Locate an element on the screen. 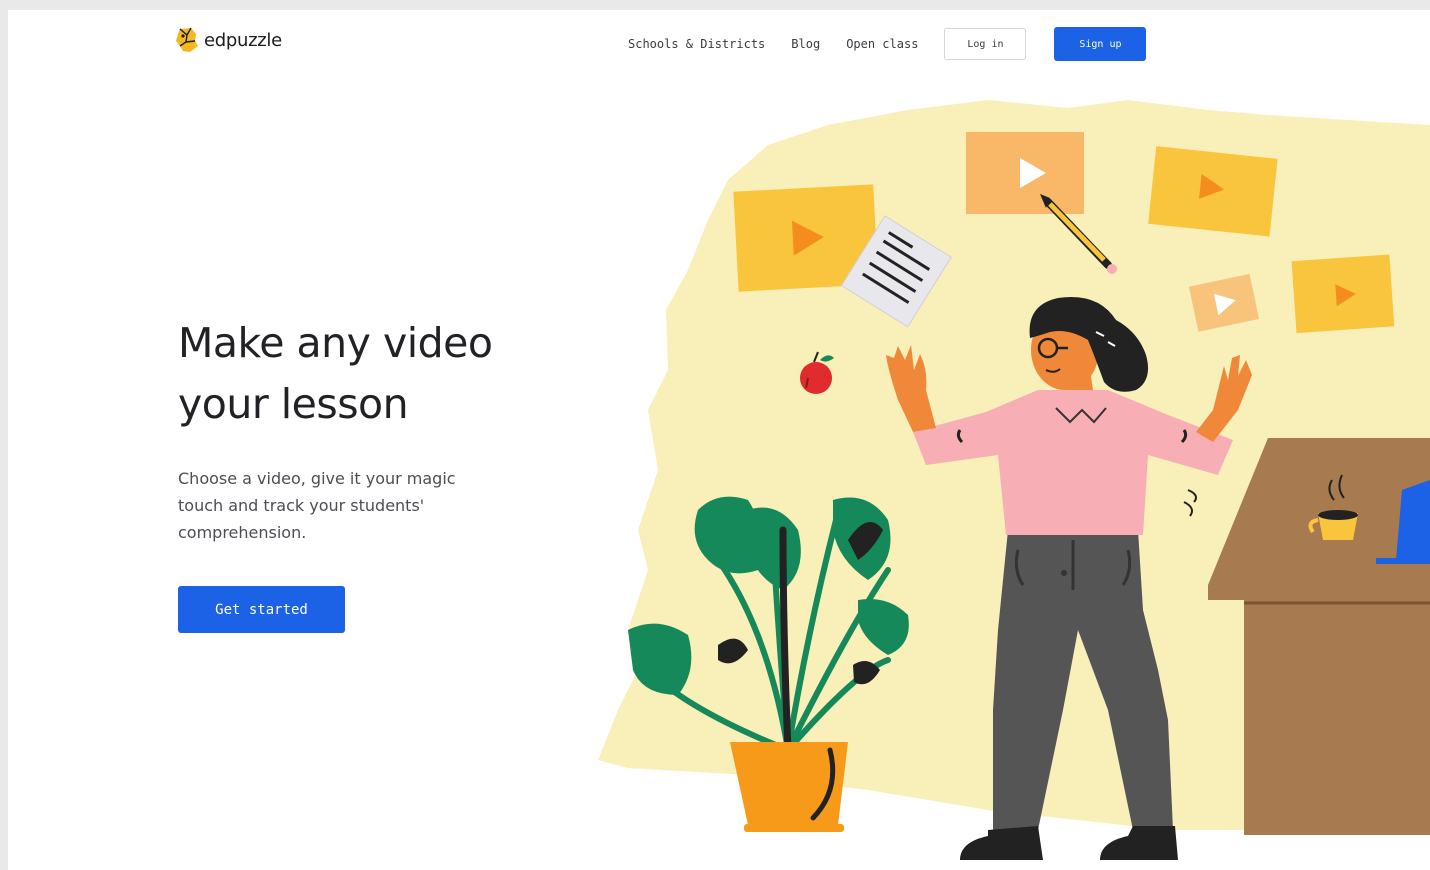 This screenshot has height=870, width=1430. video-card-top-center is located at coordinates (1025, 173).